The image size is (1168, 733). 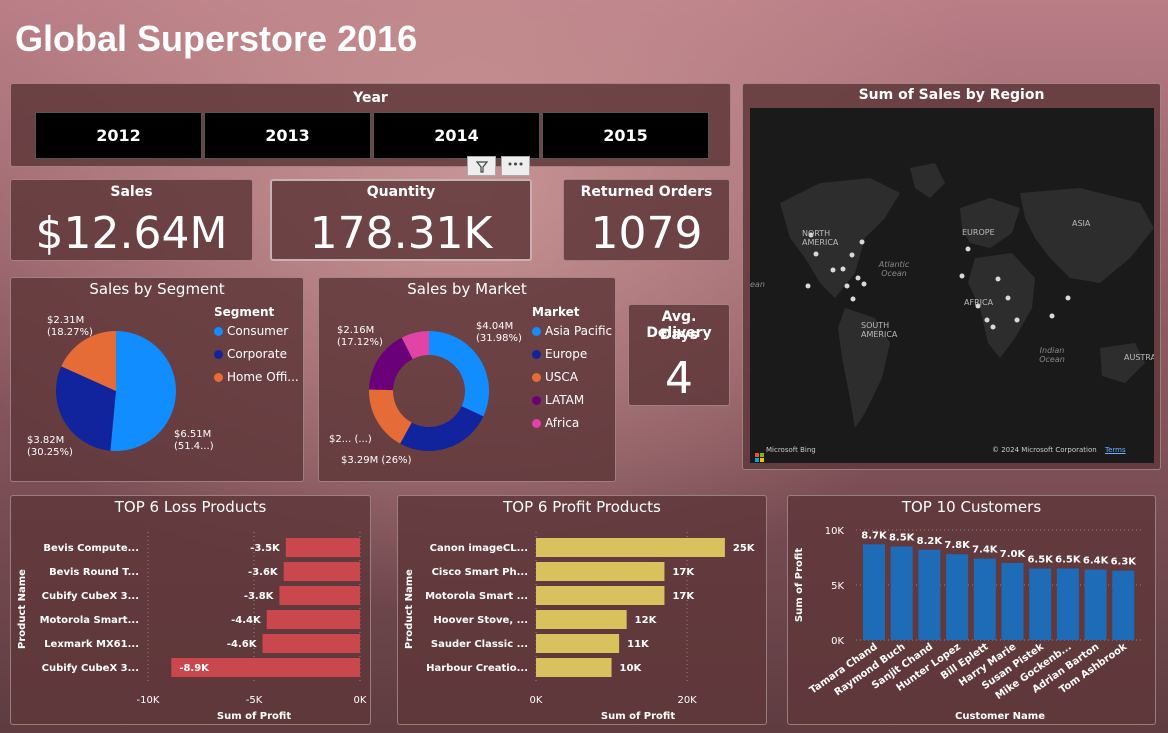 What do you see at coordinates (985, 550) in the screenshot?
I see `data-label: 7.4K` at bounding box center [985, 550].